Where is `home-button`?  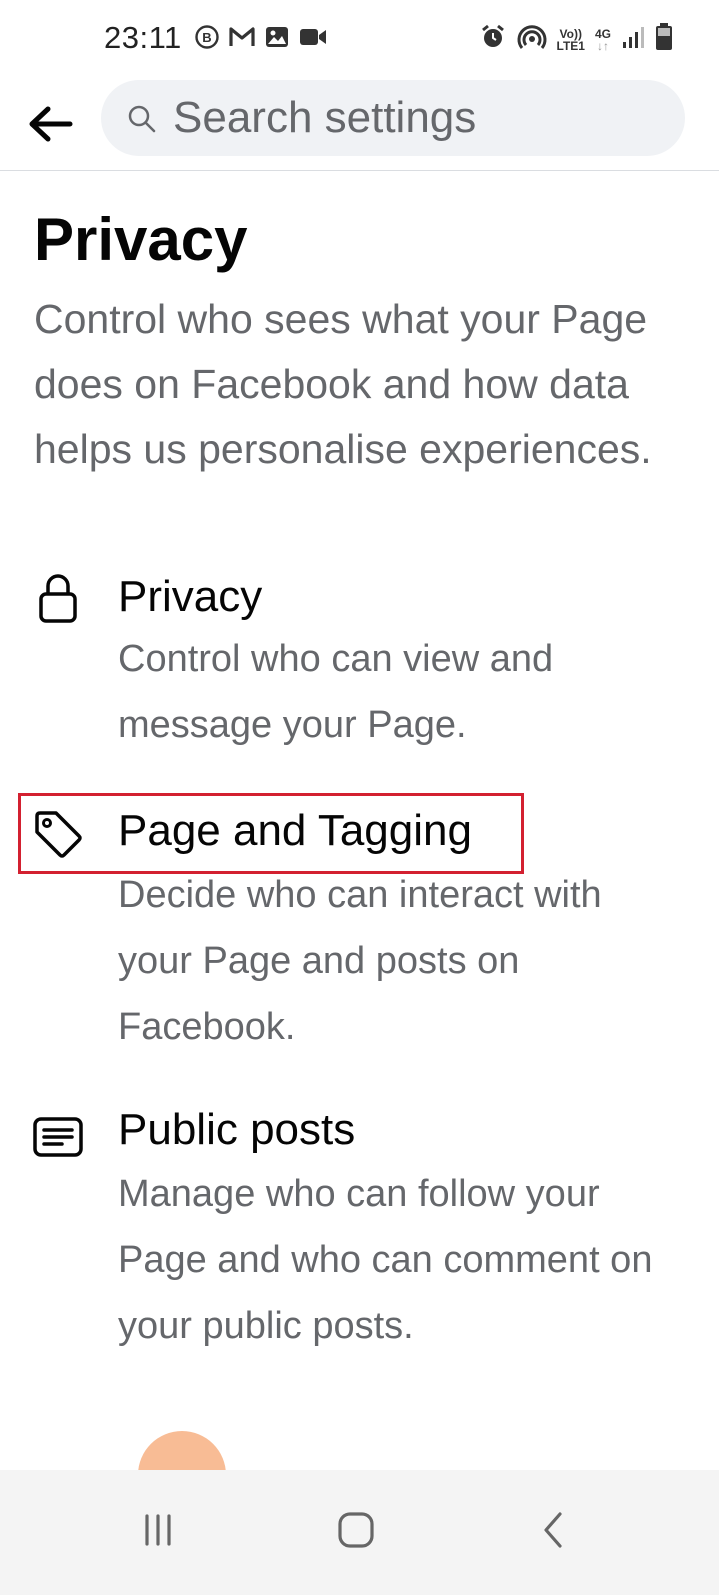
home-button is located at coordinates (356, 1530).